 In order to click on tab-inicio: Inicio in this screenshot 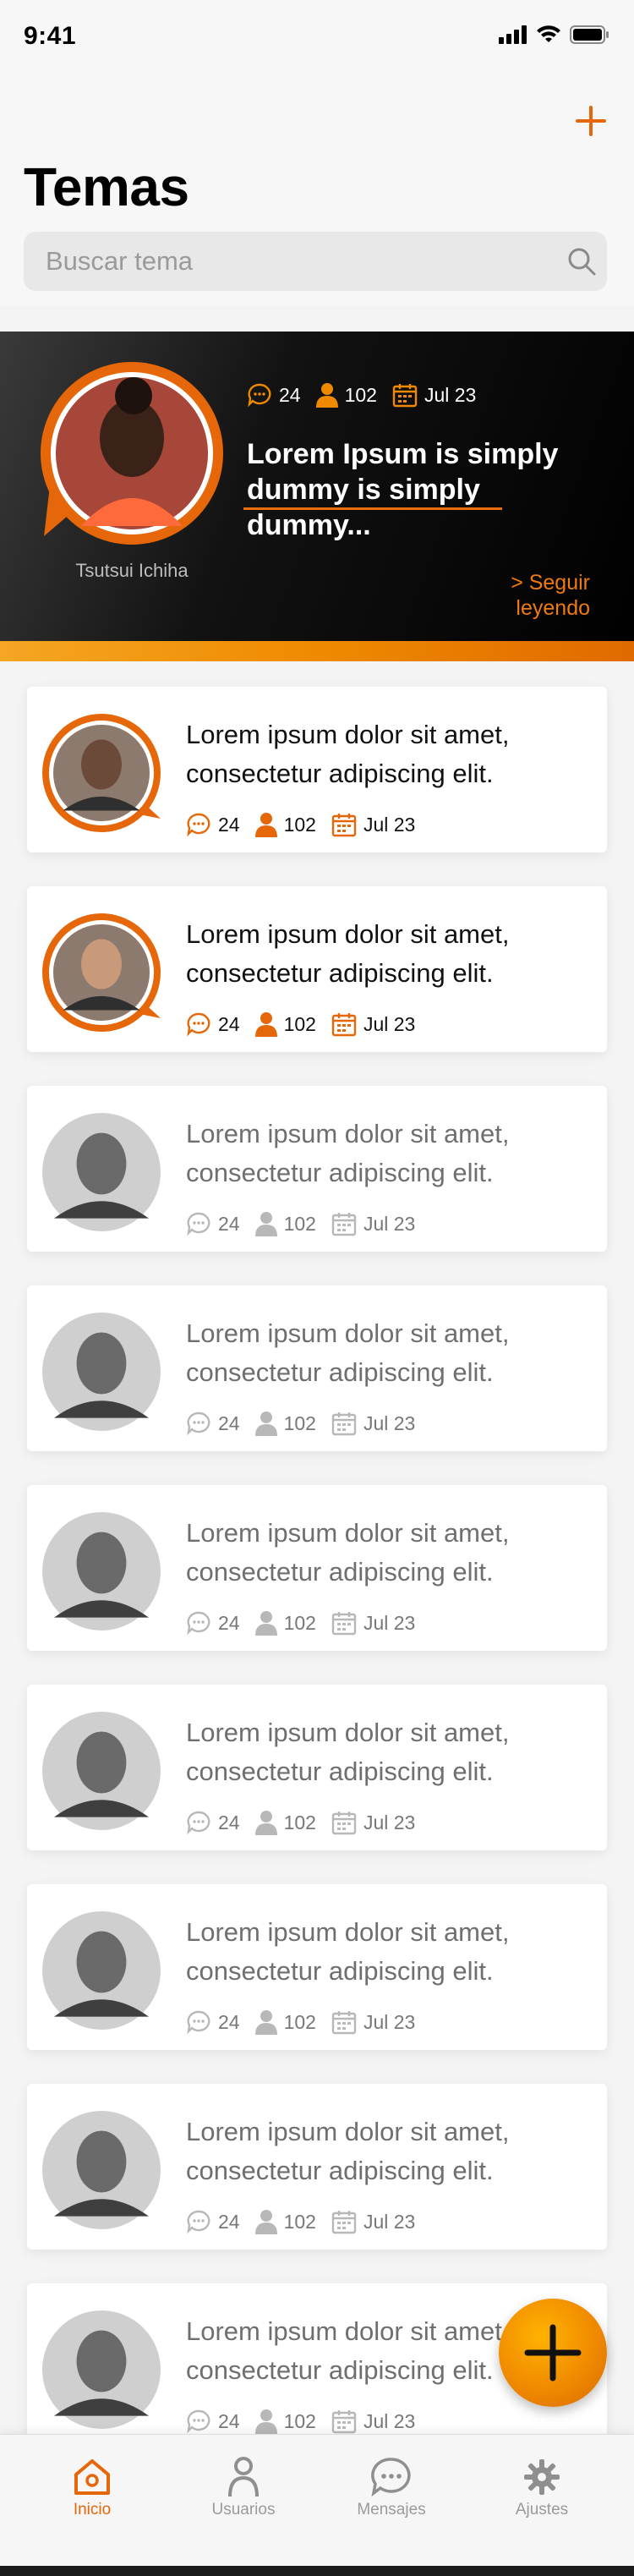, I will do `click(92, 2486)`.